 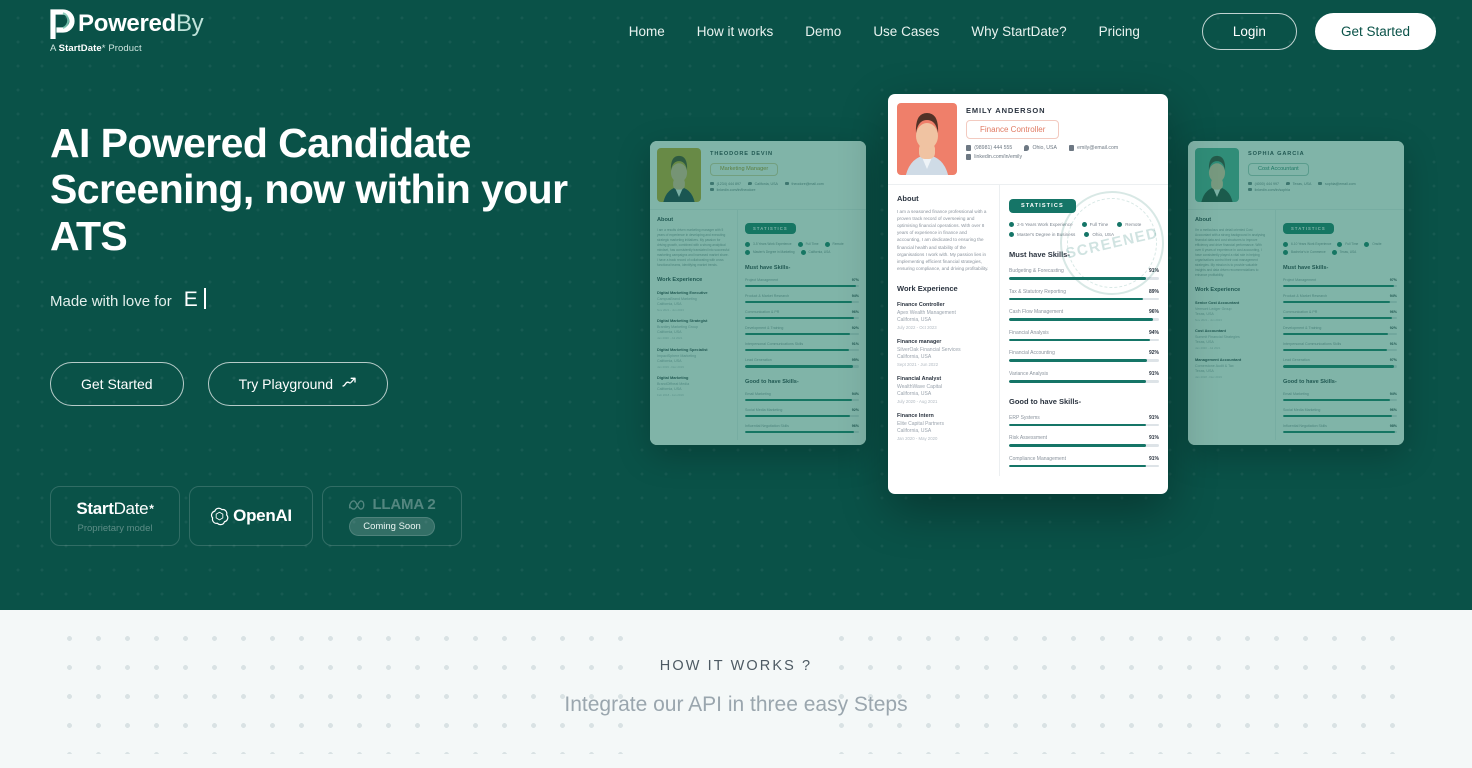 What do you see at coordinates (670, 338) in the screenshot?
I see `job-dates: Jan 2020 - Jul 2021` at bounding box center [670, 338].